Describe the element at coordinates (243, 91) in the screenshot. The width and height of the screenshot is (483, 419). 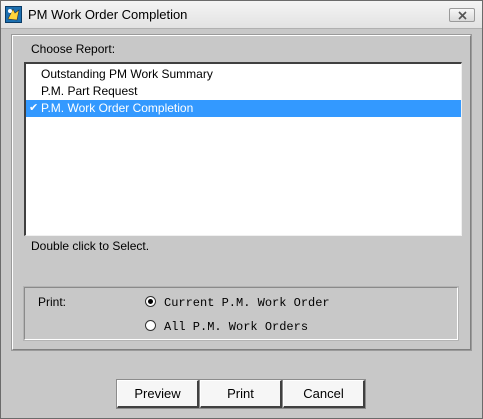
I see `report-item-pm-part-request: P.M. Part Request` at that location.